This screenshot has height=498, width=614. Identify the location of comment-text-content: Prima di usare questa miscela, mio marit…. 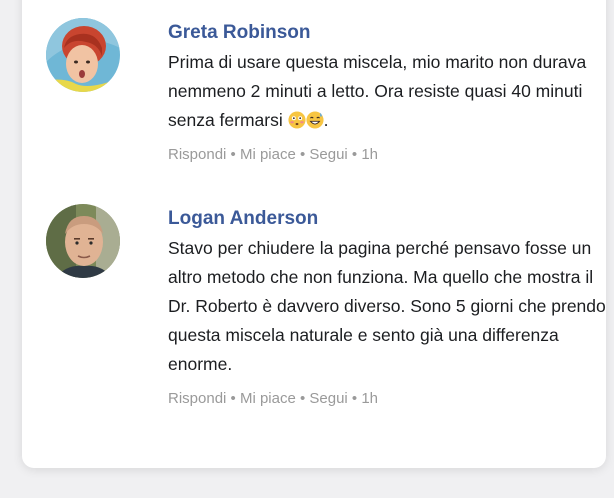
(377, 91).